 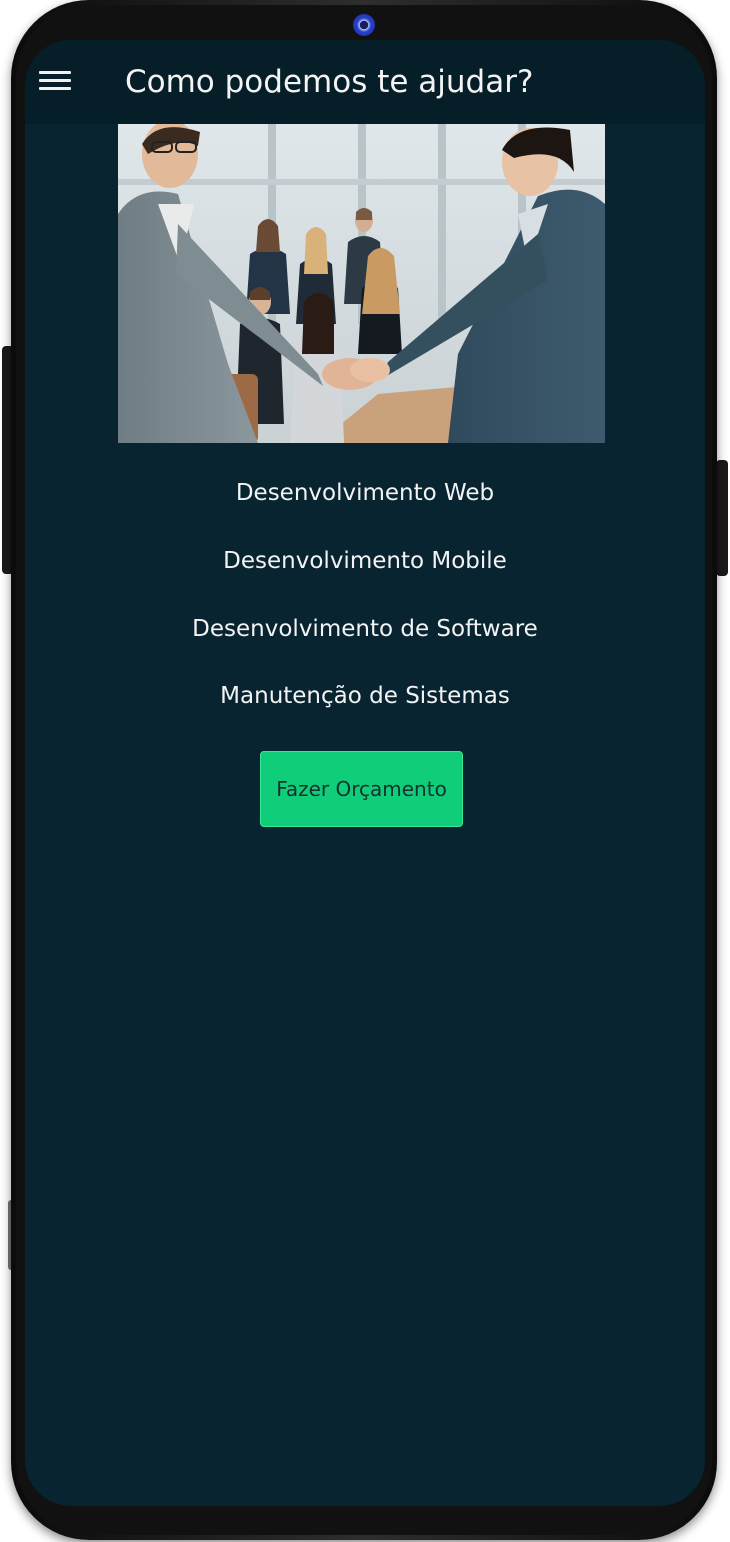 What do you see at coordinates (365, 629) in the screenshot?
I see `service-item-software: Desenvolvimento de Software` at bounding box center [365, 629].